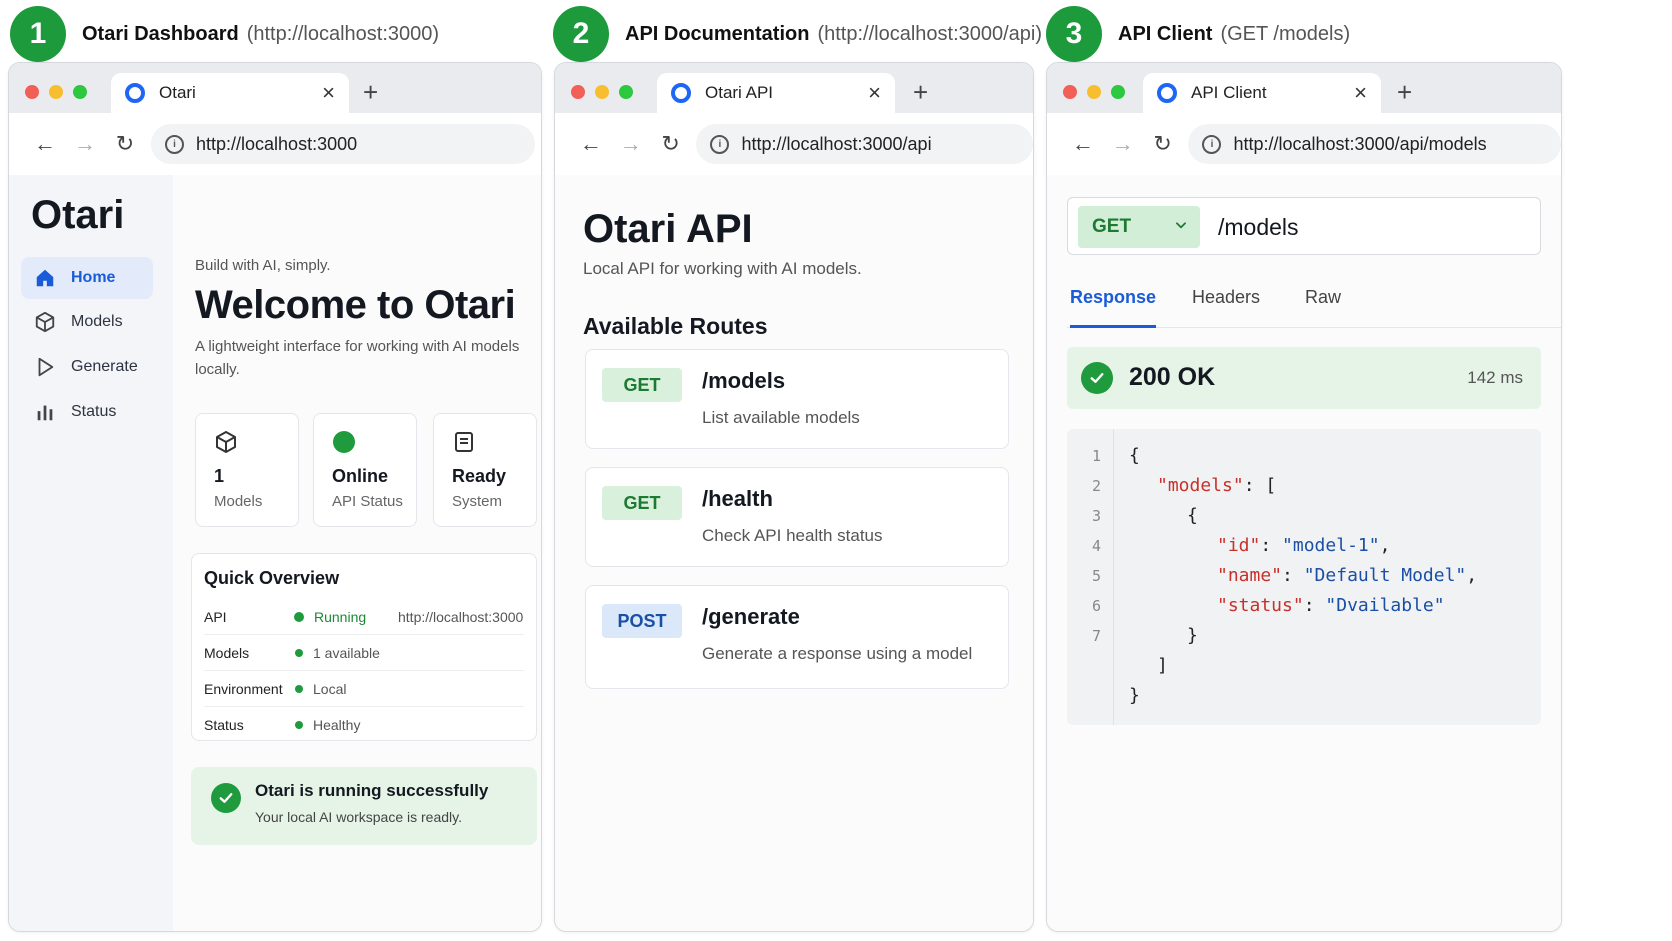 Image resolution: width=1672 pixels, height=941 pixels. What do you see at coordinates (1258, 227) in the screenshot?
I see `request-path-input: /models` at bounding box center [1258, 227].